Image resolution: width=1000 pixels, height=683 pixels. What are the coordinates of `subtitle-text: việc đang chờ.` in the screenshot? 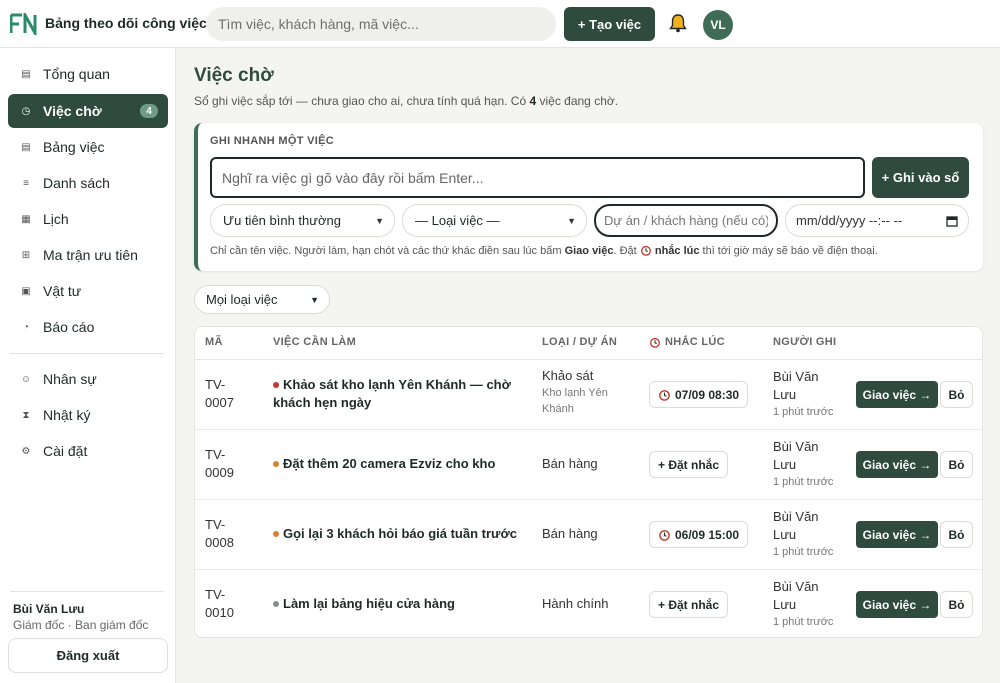 It's located at (577, 101).